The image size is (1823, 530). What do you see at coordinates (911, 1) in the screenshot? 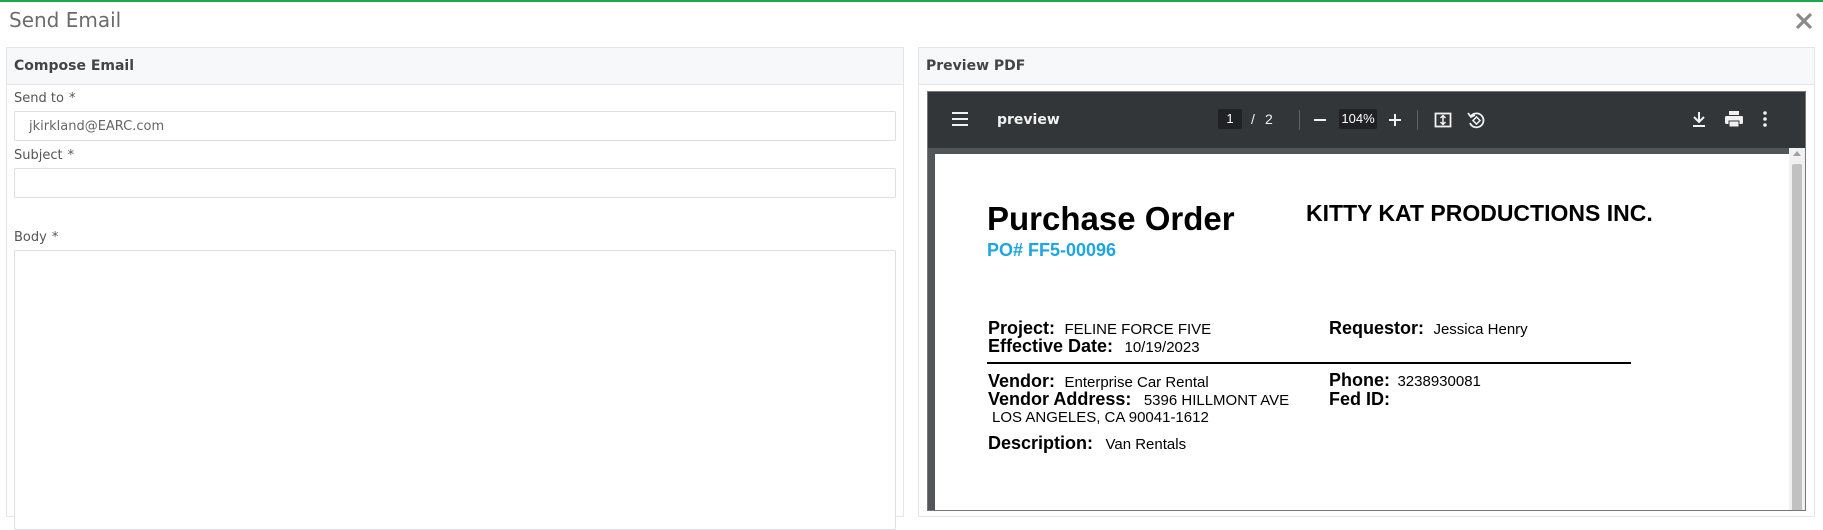
I see `dialog-top-accent` at bounding box center [911, 1].